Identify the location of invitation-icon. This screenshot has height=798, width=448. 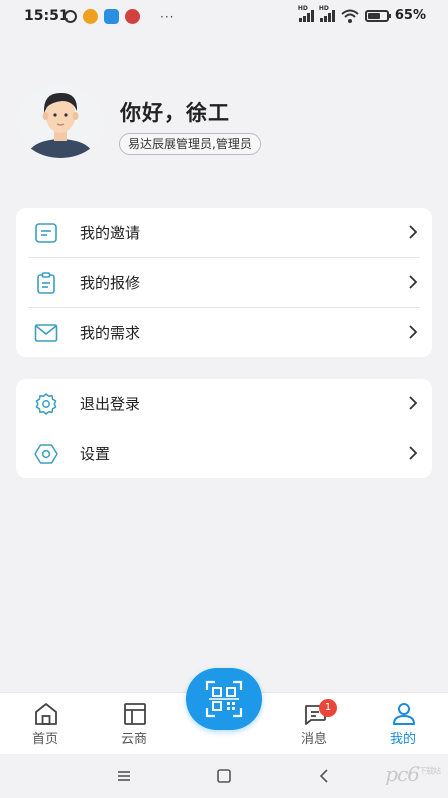
(46, 233).